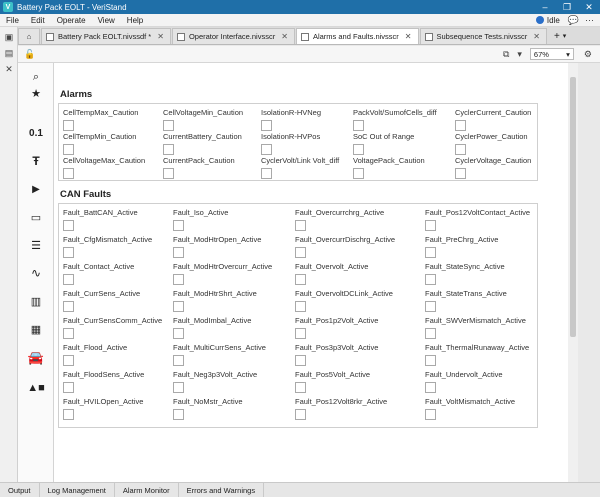 The height and width of the screenshot is (497, 600). Describe the element at coordinates (208, 401) in the screenshot. I see `can-fault-label: Fault_NoMstr_Active` at that location.